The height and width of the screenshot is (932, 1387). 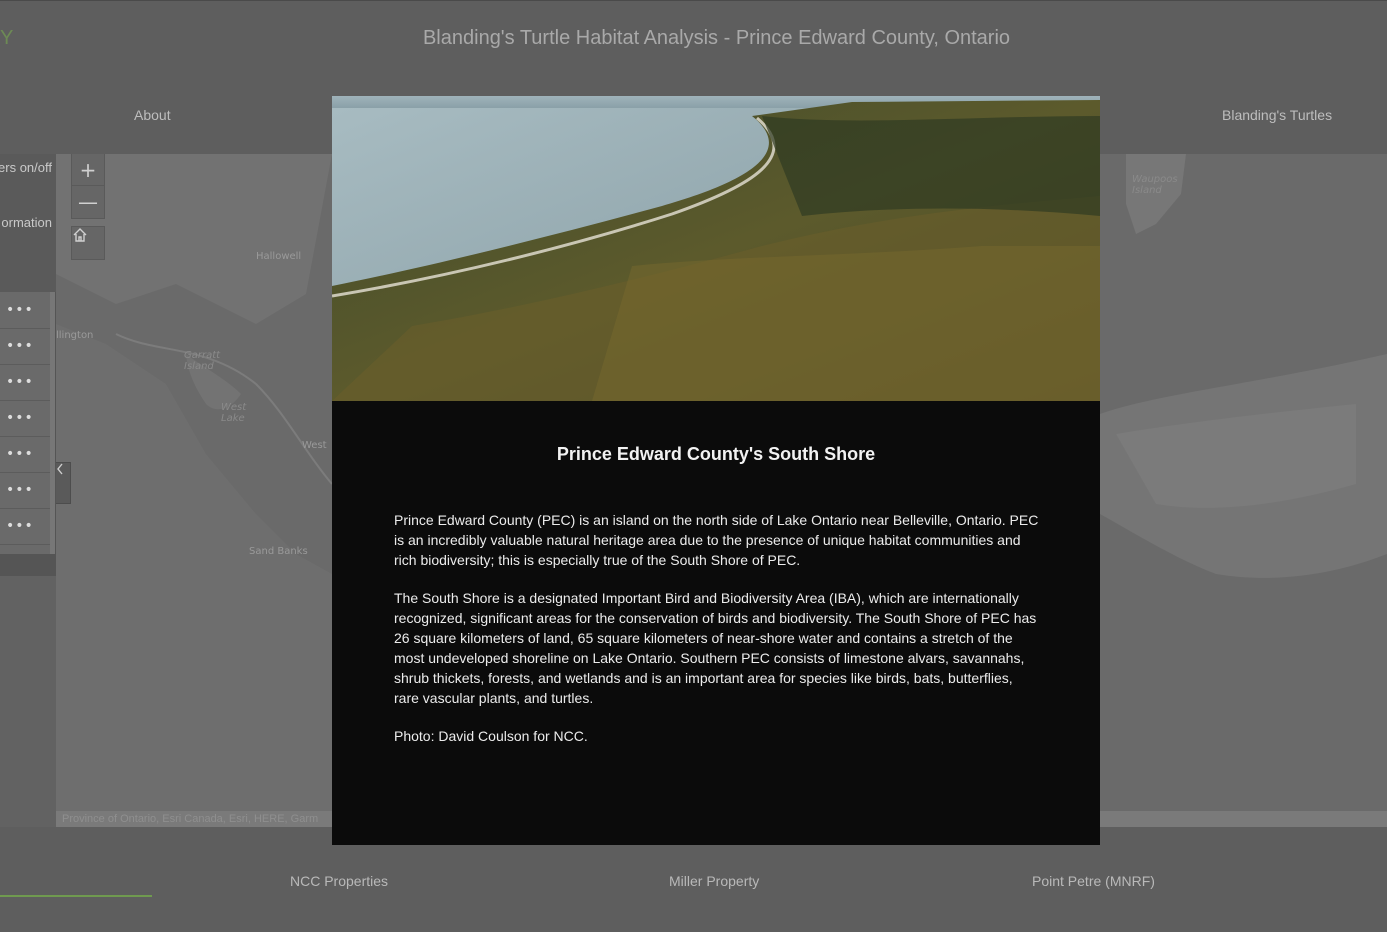 I want to click on collapse-panel-button, so click(x=63, y=483).